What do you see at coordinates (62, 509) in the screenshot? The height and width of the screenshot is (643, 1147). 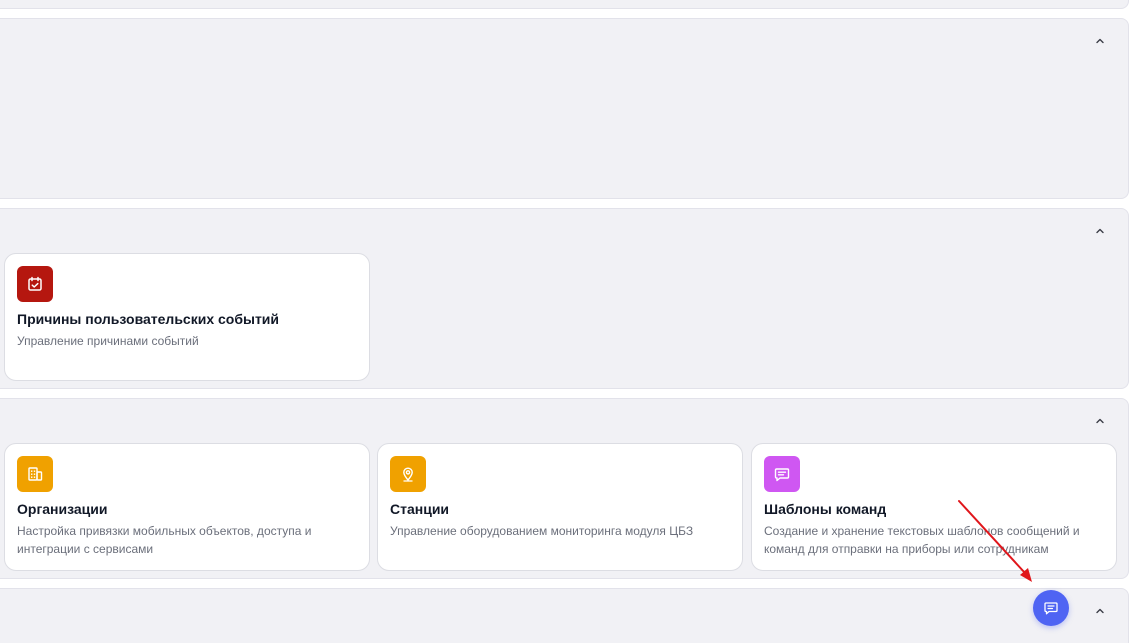 I see `card-title: Организации` at bounding box center [62, 509].